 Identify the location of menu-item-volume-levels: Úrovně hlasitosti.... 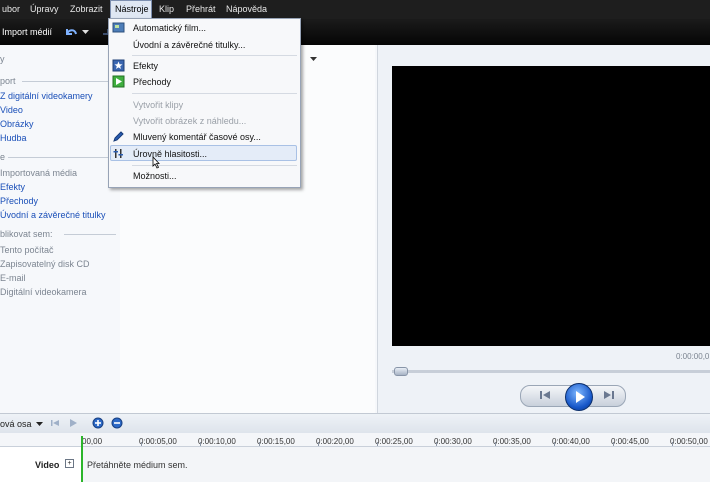
(170, 154).